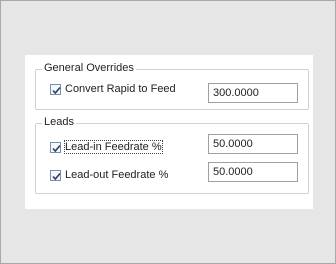 Image resolution: width=336 pixels, height=264 pixels. Describe the element at coordinates (253, 93) in the screenshot. I see `convert-rapid-feed-input` at that location.